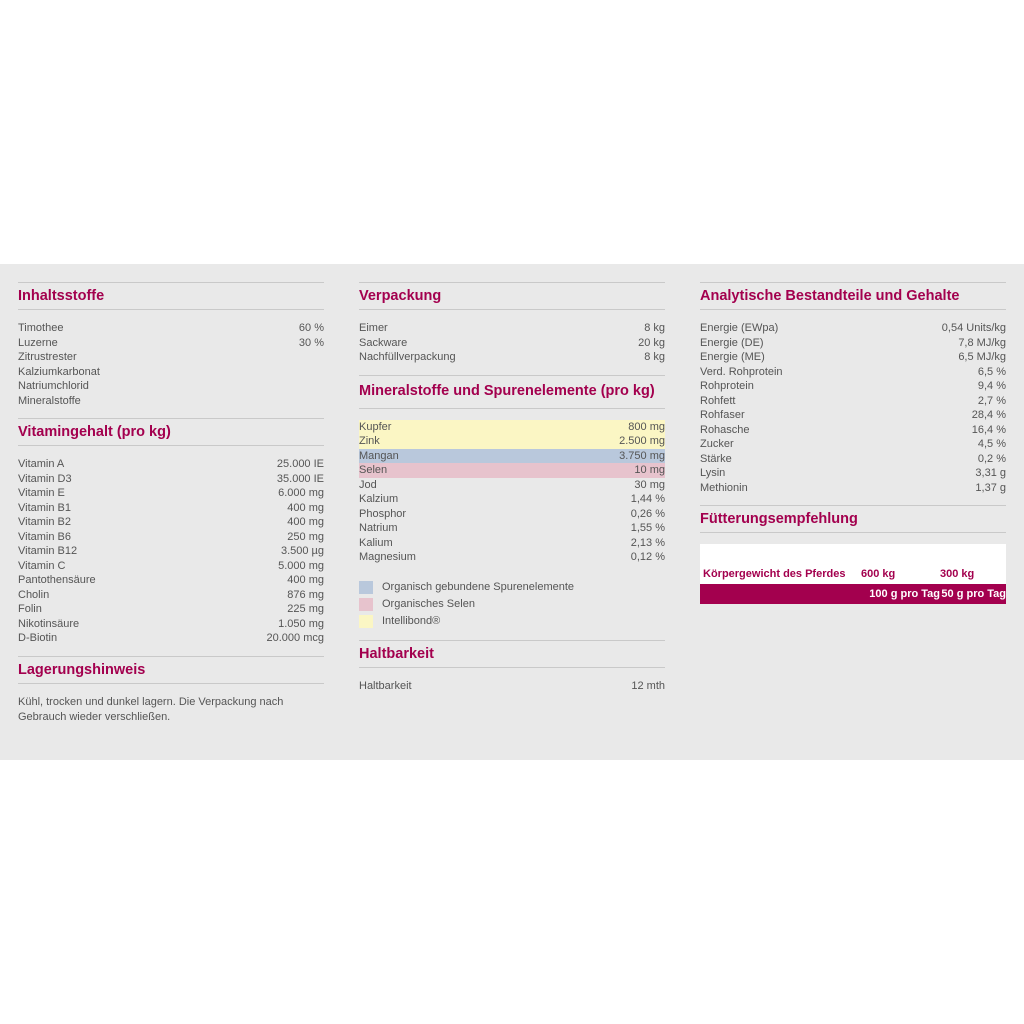  What do you see at coordinates (368, 484) in the screenshot?
I see `row-label: Jod` at bounding box center [368, 484].